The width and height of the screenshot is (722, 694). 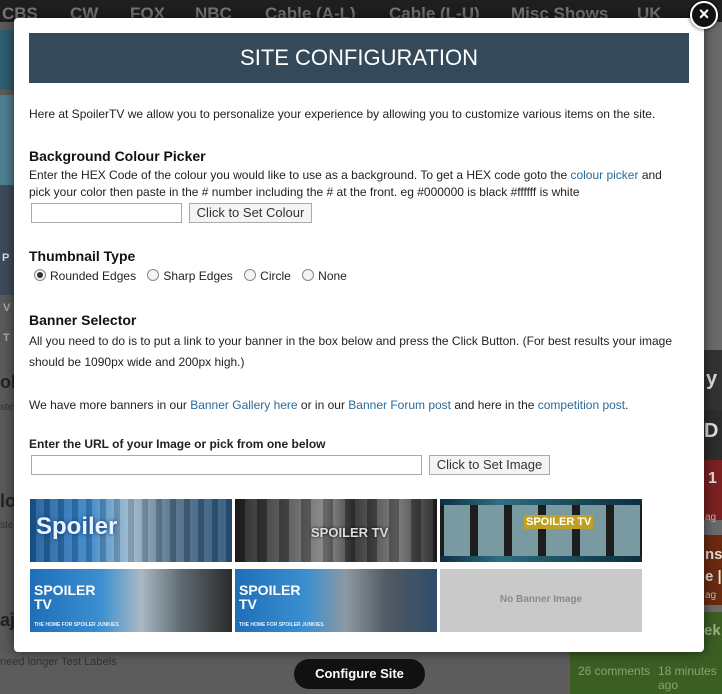 I want to click on radio-rounded-edges: Rounded Edges, so click(x=85, y=276).